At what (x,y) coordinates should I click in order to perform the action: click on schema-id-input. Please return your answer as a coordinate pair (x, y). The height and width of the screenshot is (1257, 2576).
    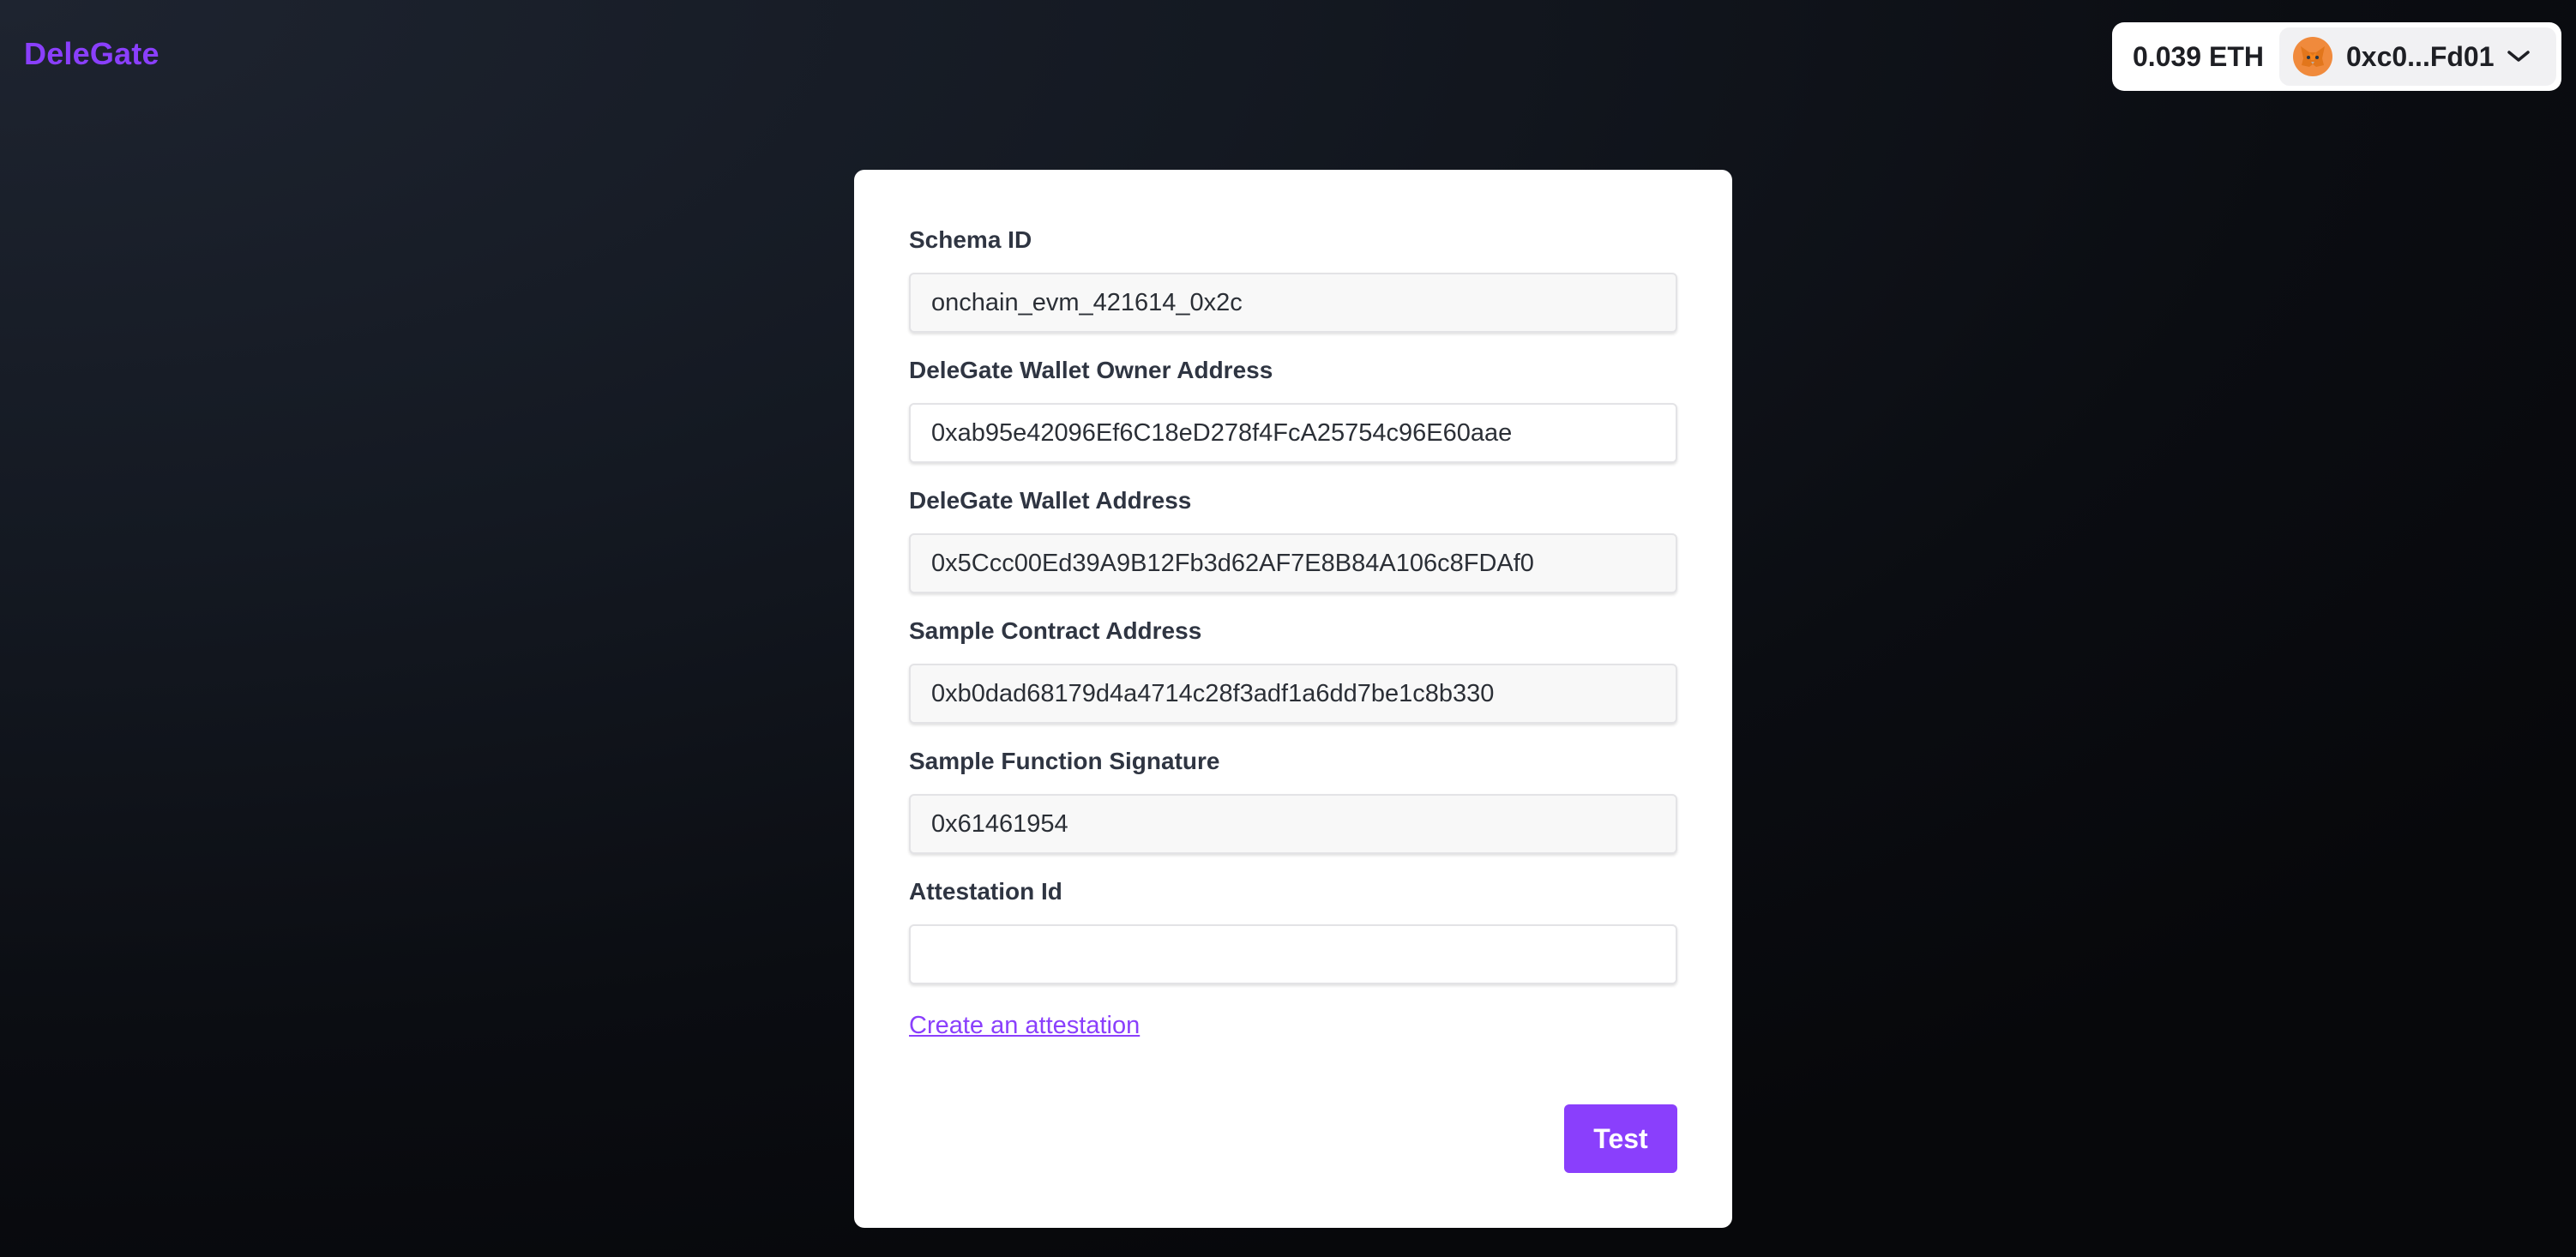
    Looking at the image, I should click on (1293, 303).